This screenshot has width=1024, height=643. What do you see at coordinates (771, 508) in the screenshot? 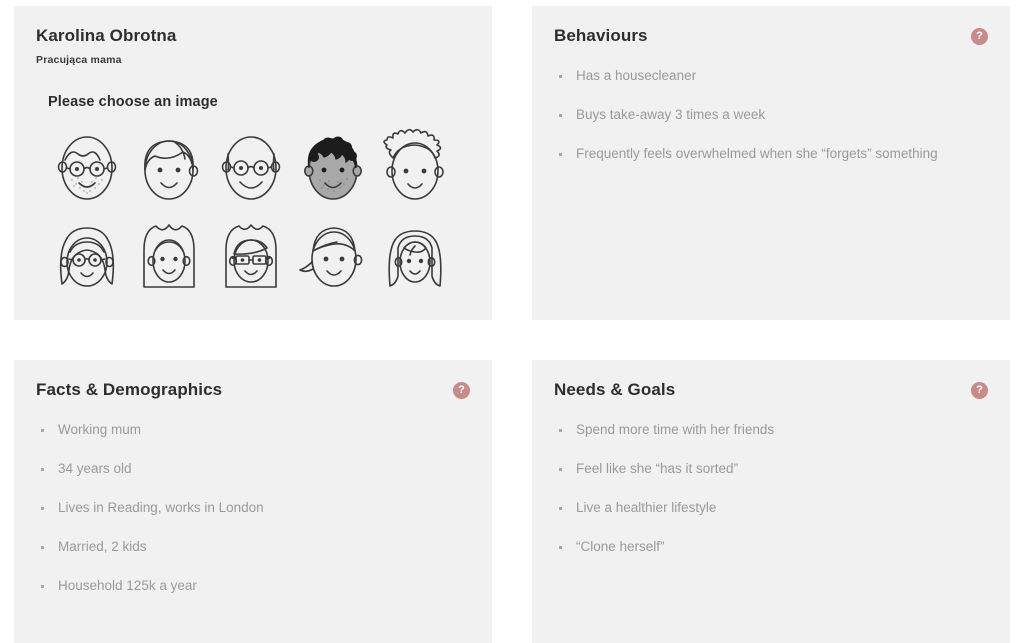
I see `list-item: Live a healthier lifestyle` at bounding box center [771, 508].